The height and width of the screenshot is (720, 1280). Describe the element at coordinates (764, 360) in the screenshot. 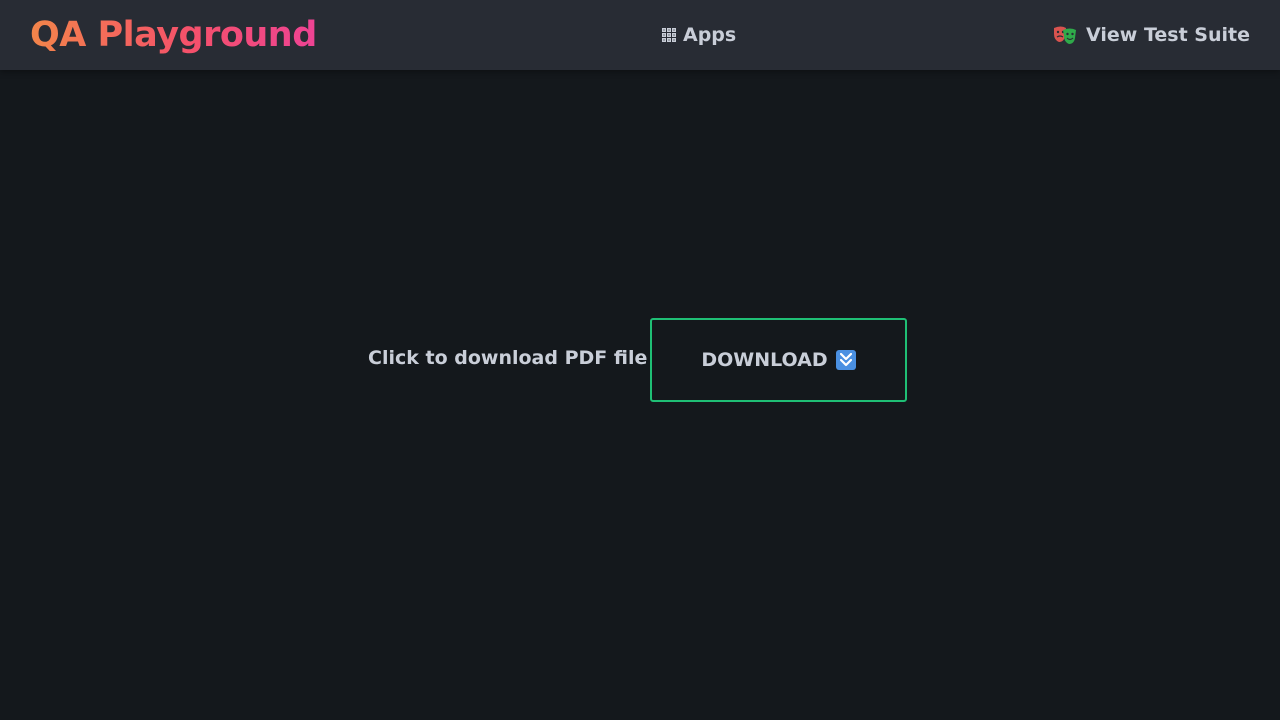

I see `download-button-label: DOWNLOAD` at that location.